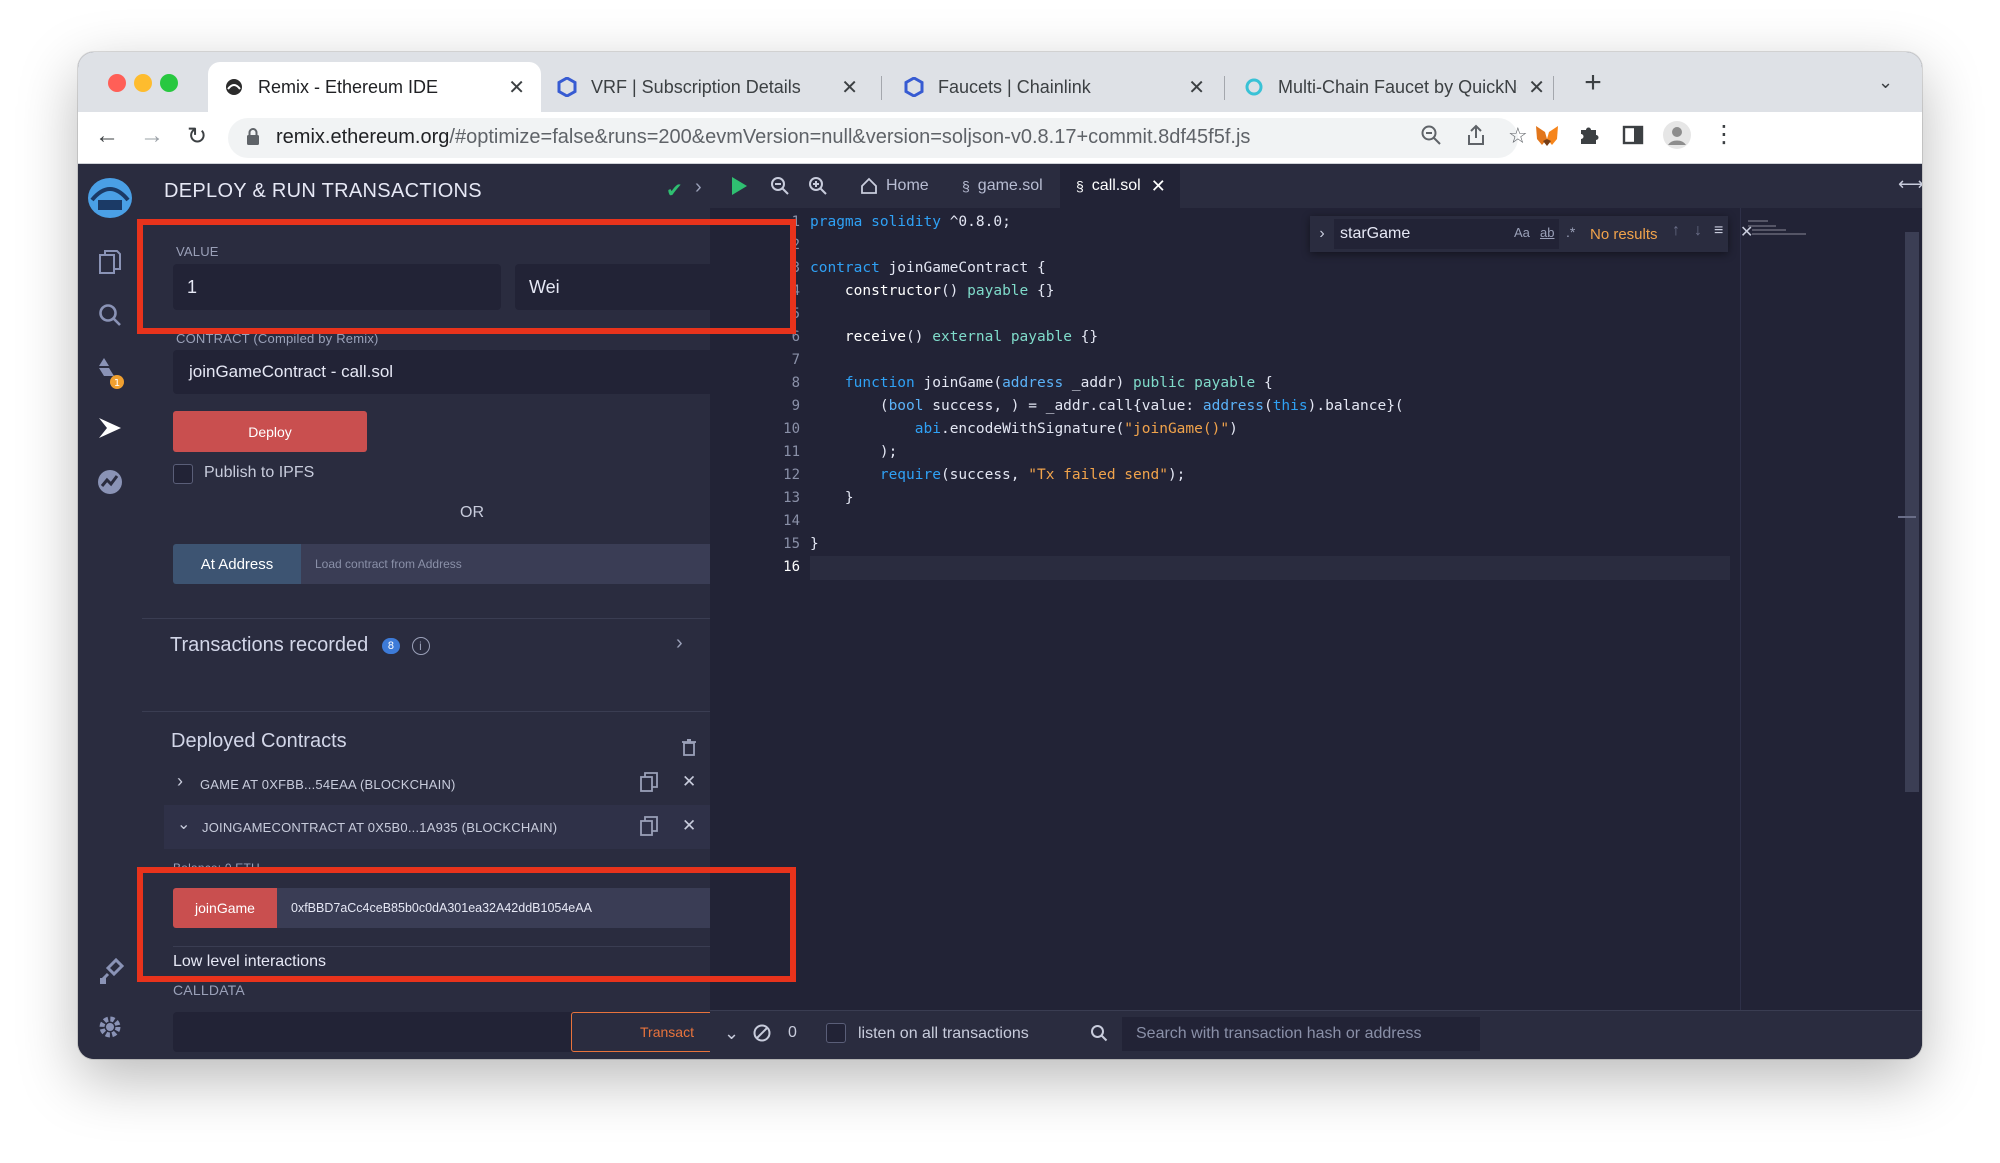 Image resolution: width=2000 pixels, height=1163 pixels. What do you see at coordinates (971, 337) in the screenshot?
I see `code-line: receive() external payable {}` at bounding box center [971, 337].